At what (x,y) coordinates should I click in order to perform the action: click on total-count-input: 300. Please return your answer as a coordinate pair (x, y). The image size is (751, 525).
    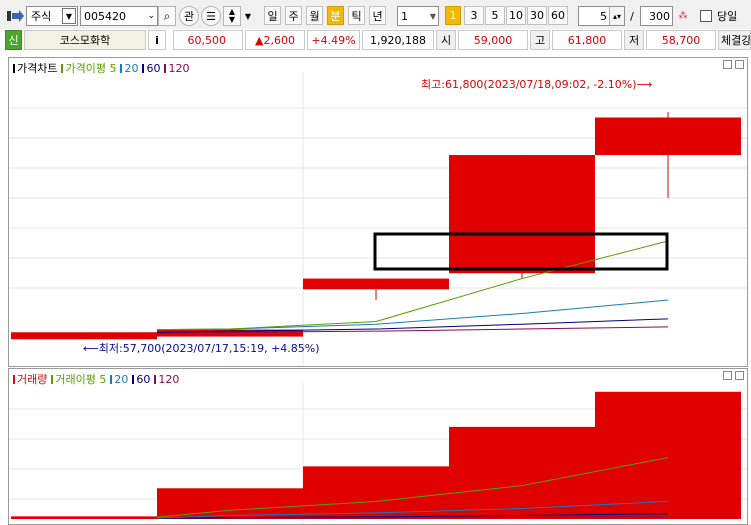
    Looking at the image, I should click on (656, 16).